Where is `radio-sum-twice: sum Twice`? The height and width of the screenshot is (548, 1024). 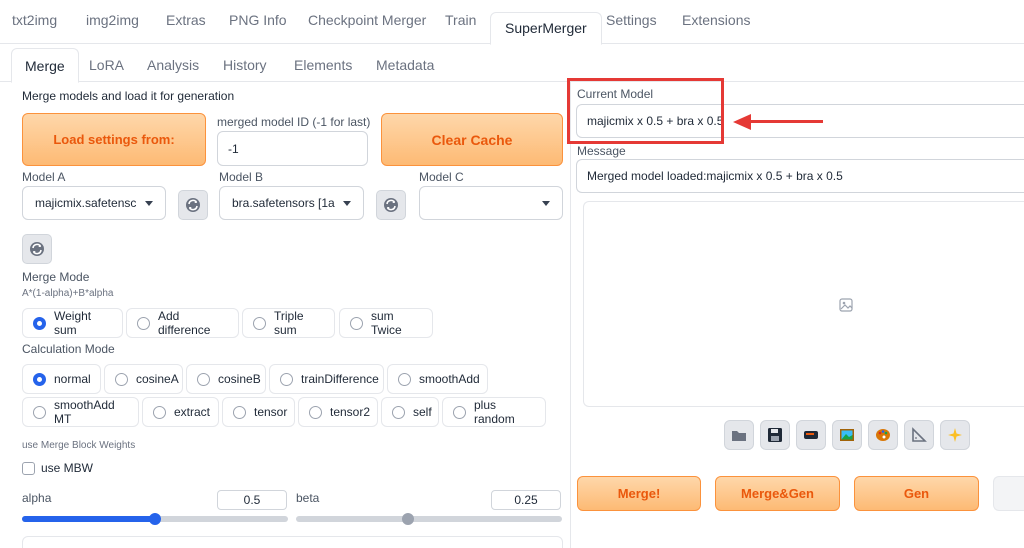
radio-sum-twice: sum Twice is located at coordinates (386, 323).